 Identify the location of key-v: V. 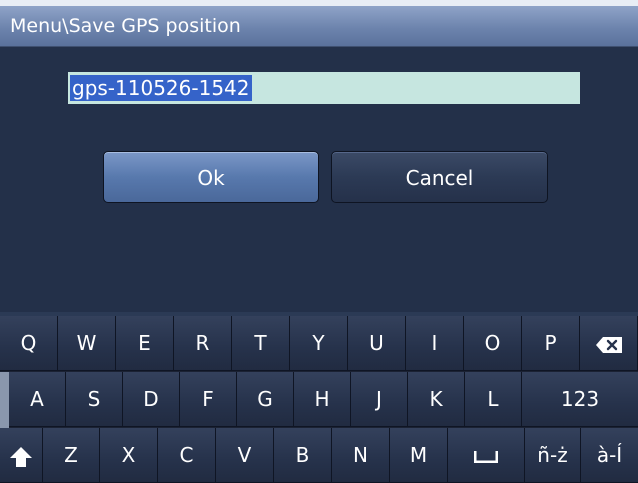
(245, 455).